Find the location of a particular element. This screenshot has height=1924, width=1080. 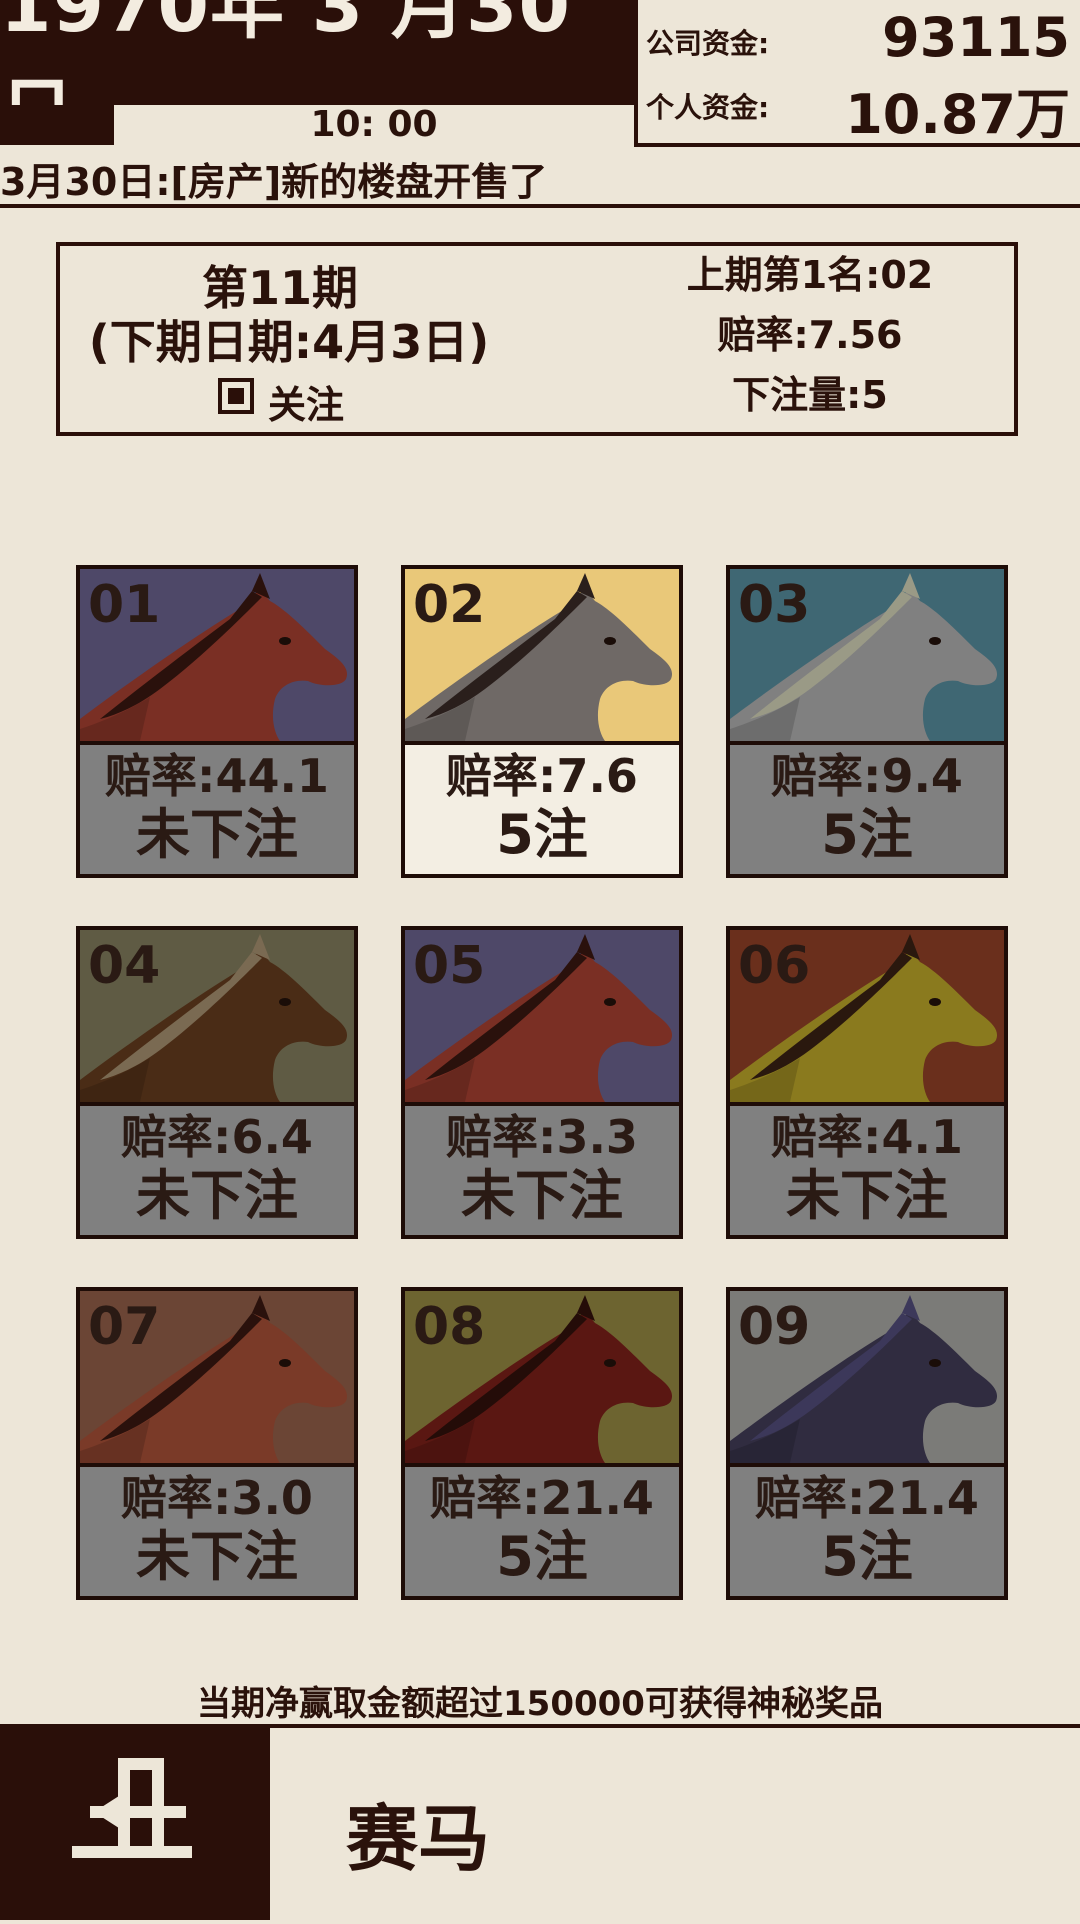

horse-card-06: 06 赔率:4.1 未下注 is located at coordinates (867, 1082).